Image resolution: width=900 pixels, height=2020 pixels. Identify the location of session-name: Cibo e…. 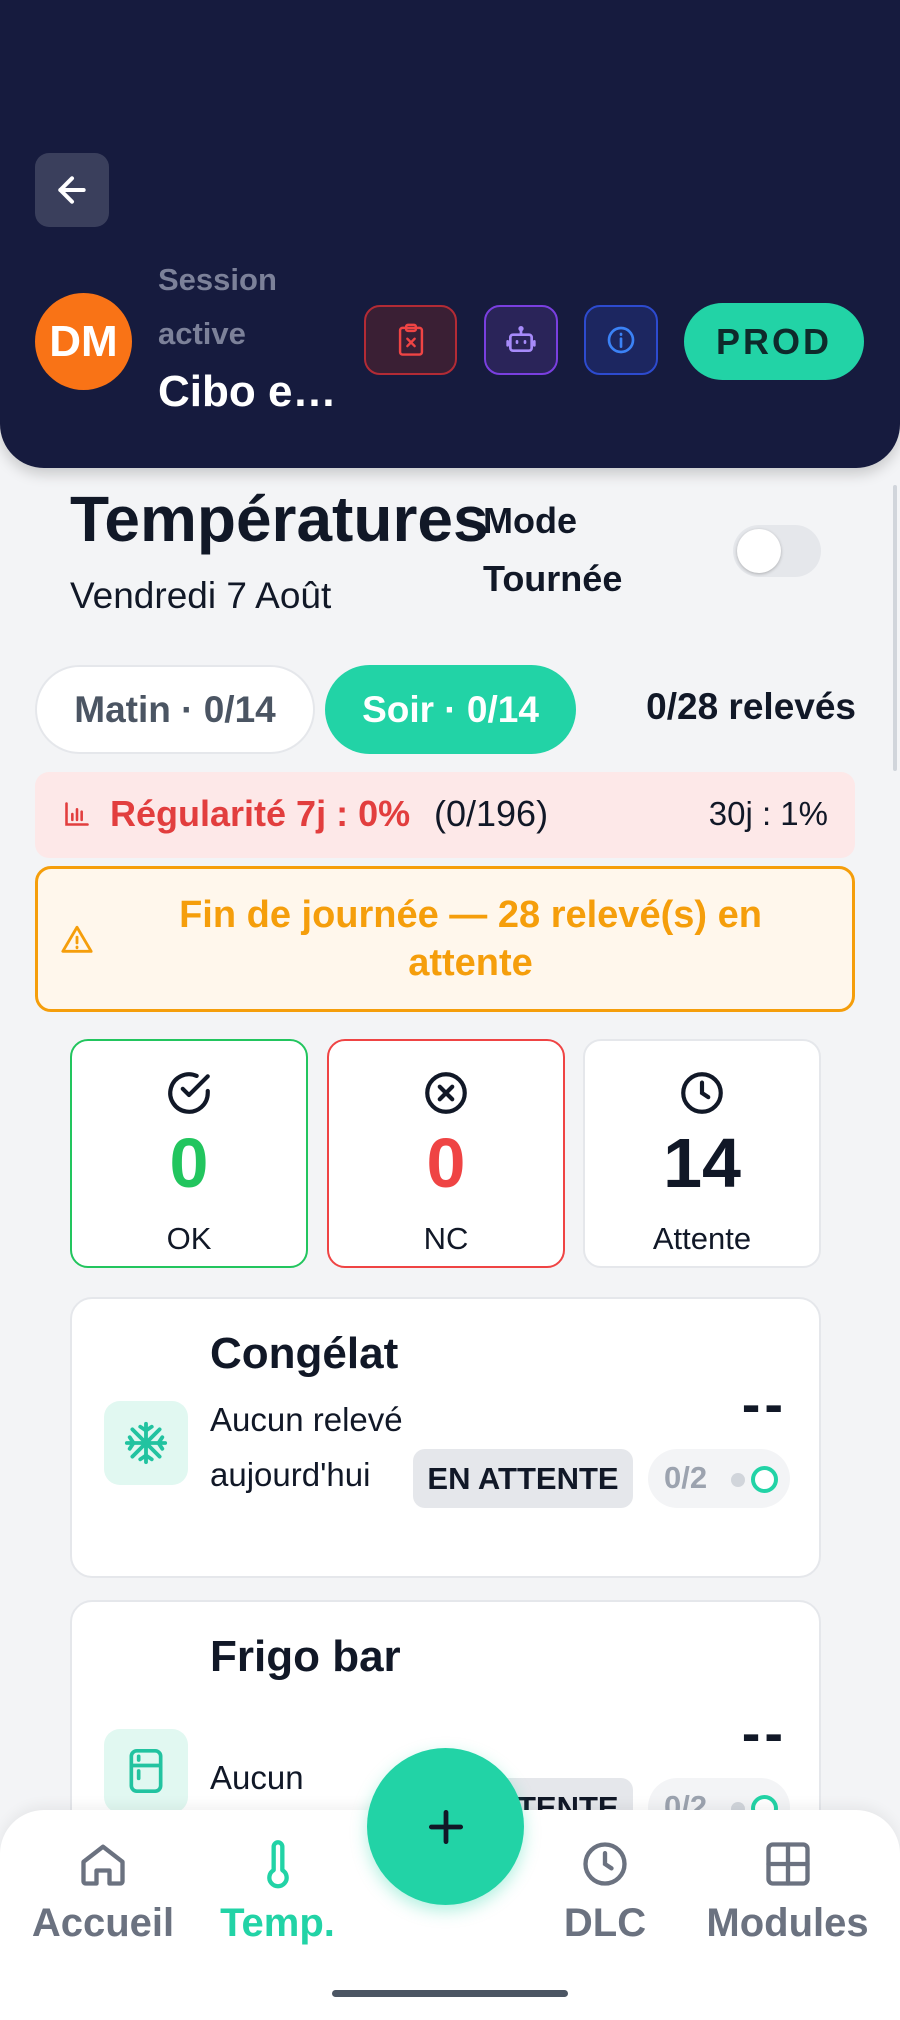
(247, 391).